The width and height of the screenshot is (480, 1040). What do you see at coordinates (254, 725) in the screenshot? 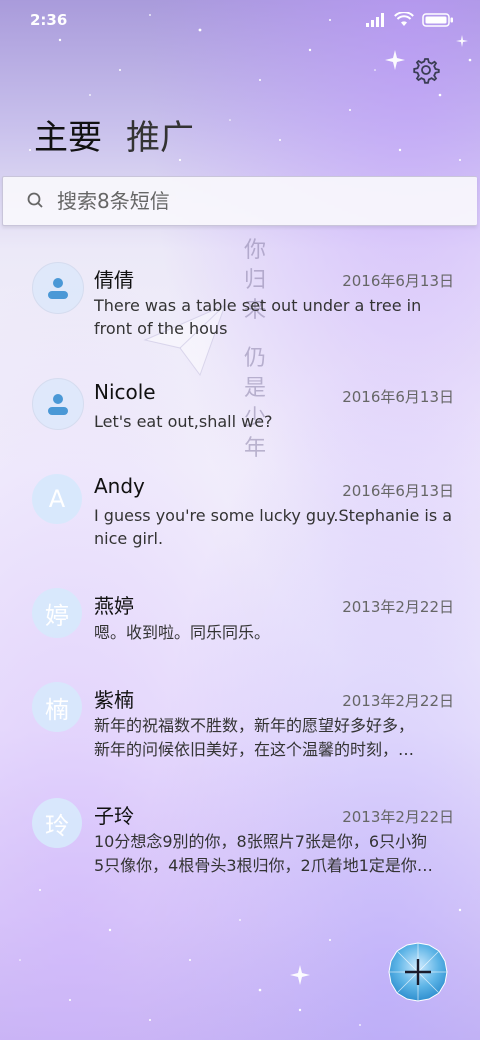
I see `message-preview-line: 新年的祝福数不胜数，新年的愿望好多好多，` at bounding box center [254, 725].